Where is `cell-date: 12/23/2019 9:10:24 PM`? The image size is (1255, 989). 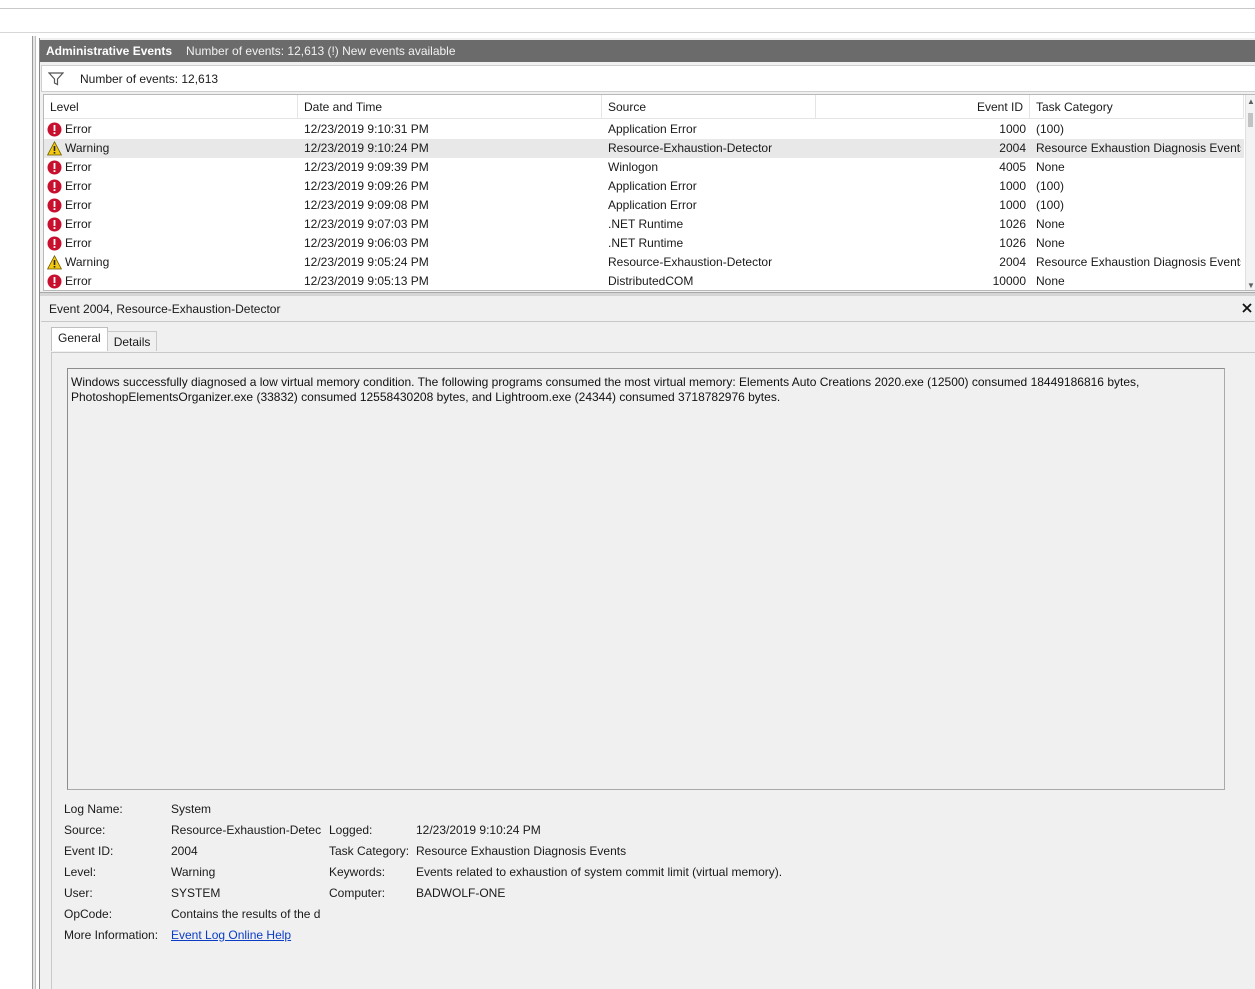
cell-date: 12/23/2019 9:10:24 PM is located at coordinates (366, 148).